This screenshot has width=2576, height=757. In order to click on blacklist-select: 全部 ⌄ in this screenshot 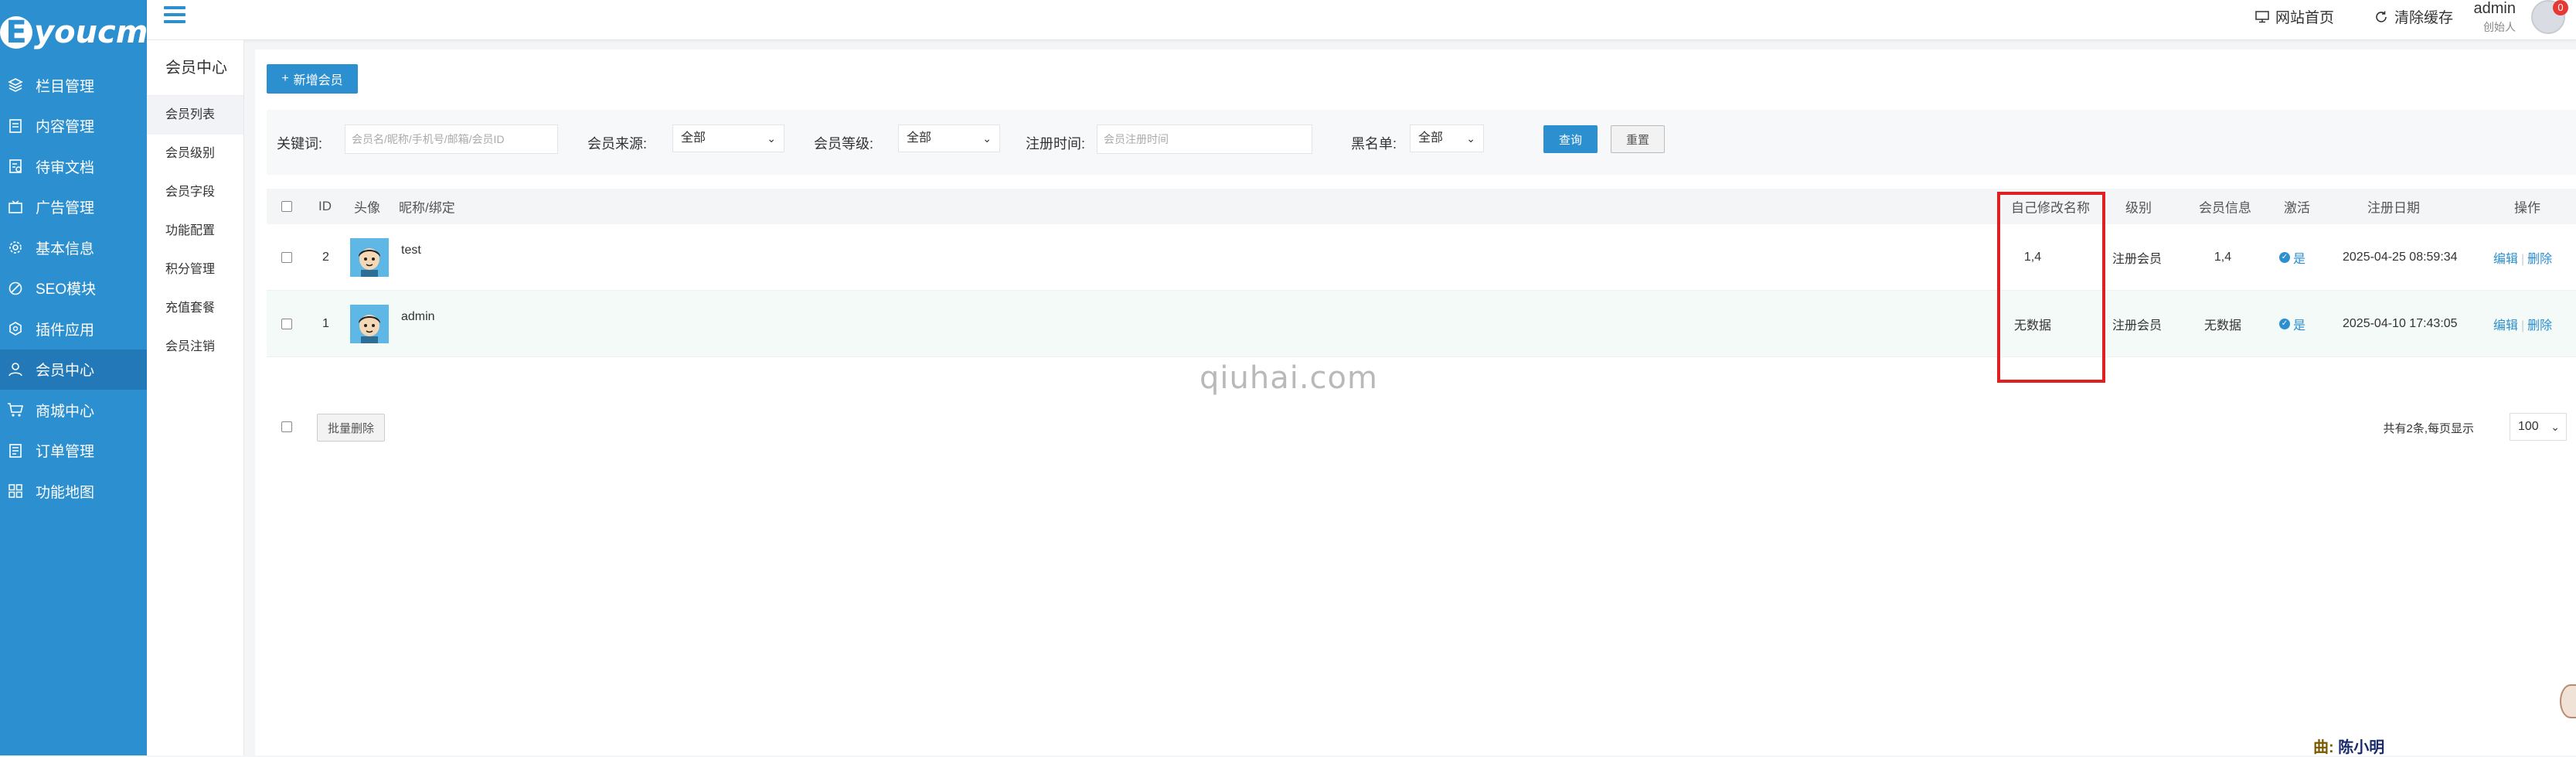, I will do `click(1447, 138)`.